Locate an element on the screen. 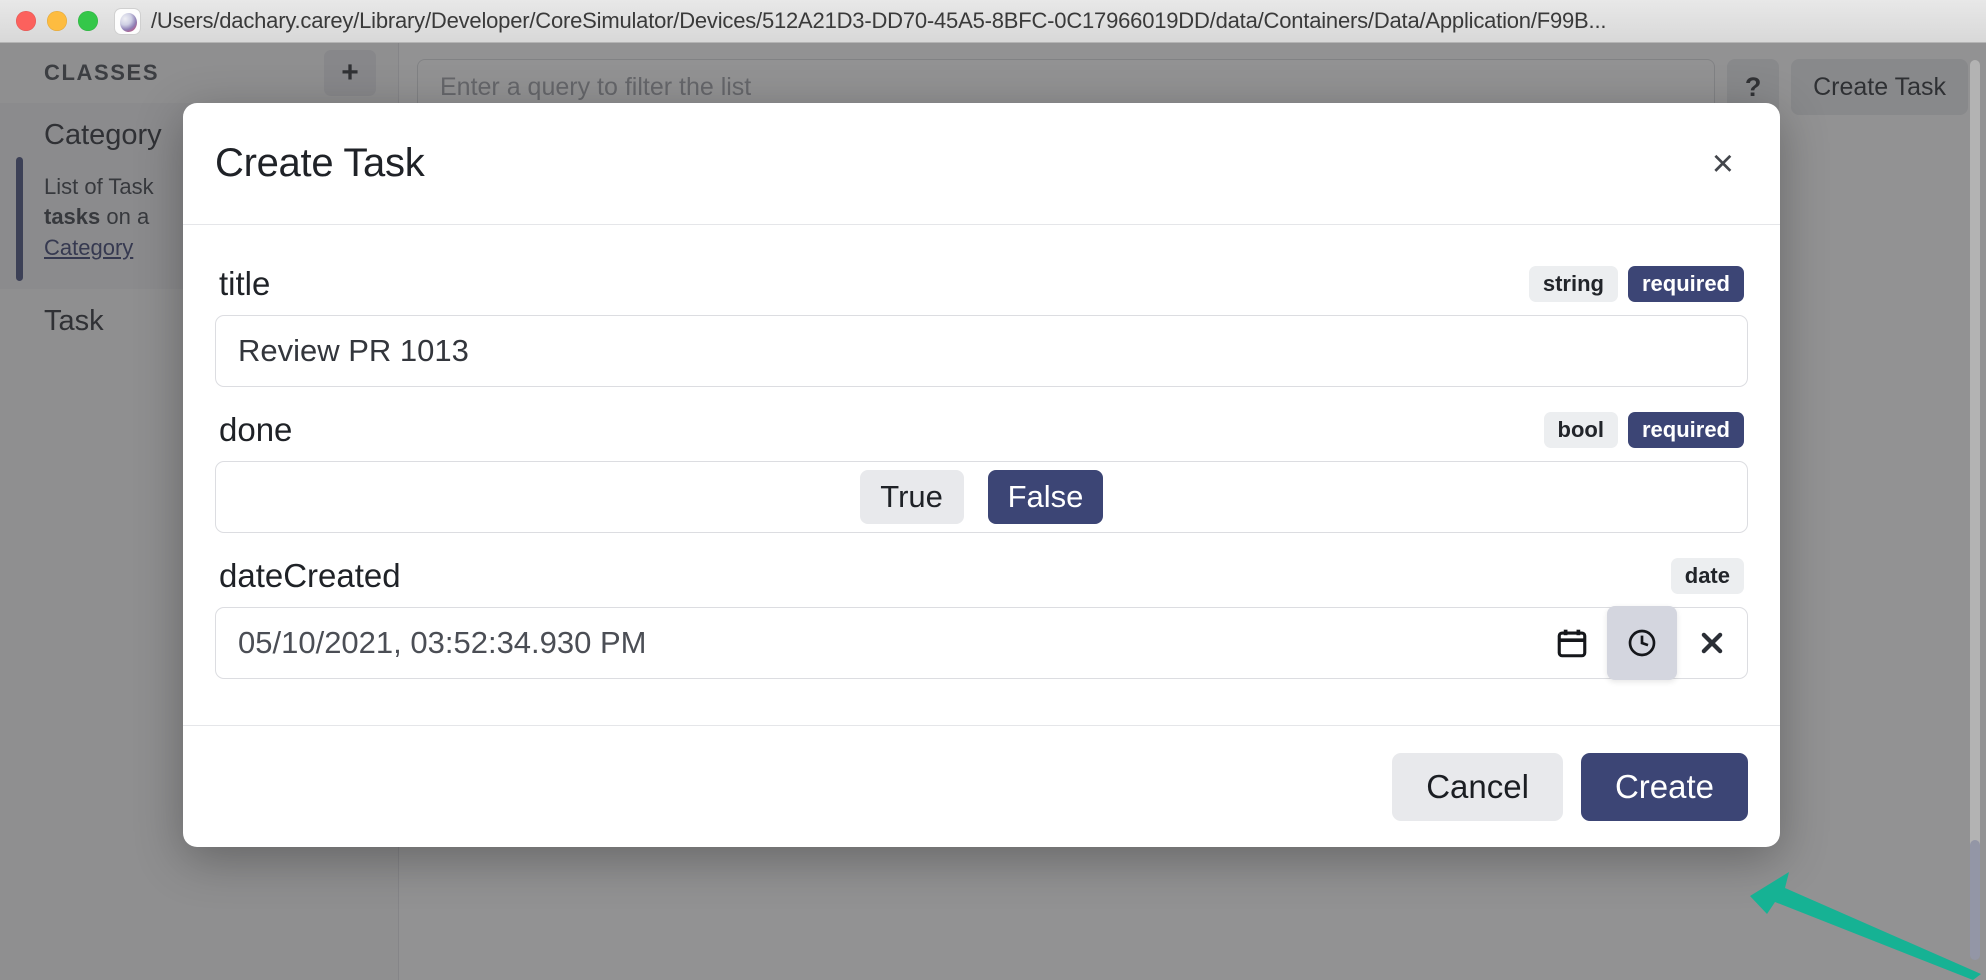 The width and height of the screenshot is (1986, 980). modal-footer: Cancel Create is located at coordinates (981, 786).